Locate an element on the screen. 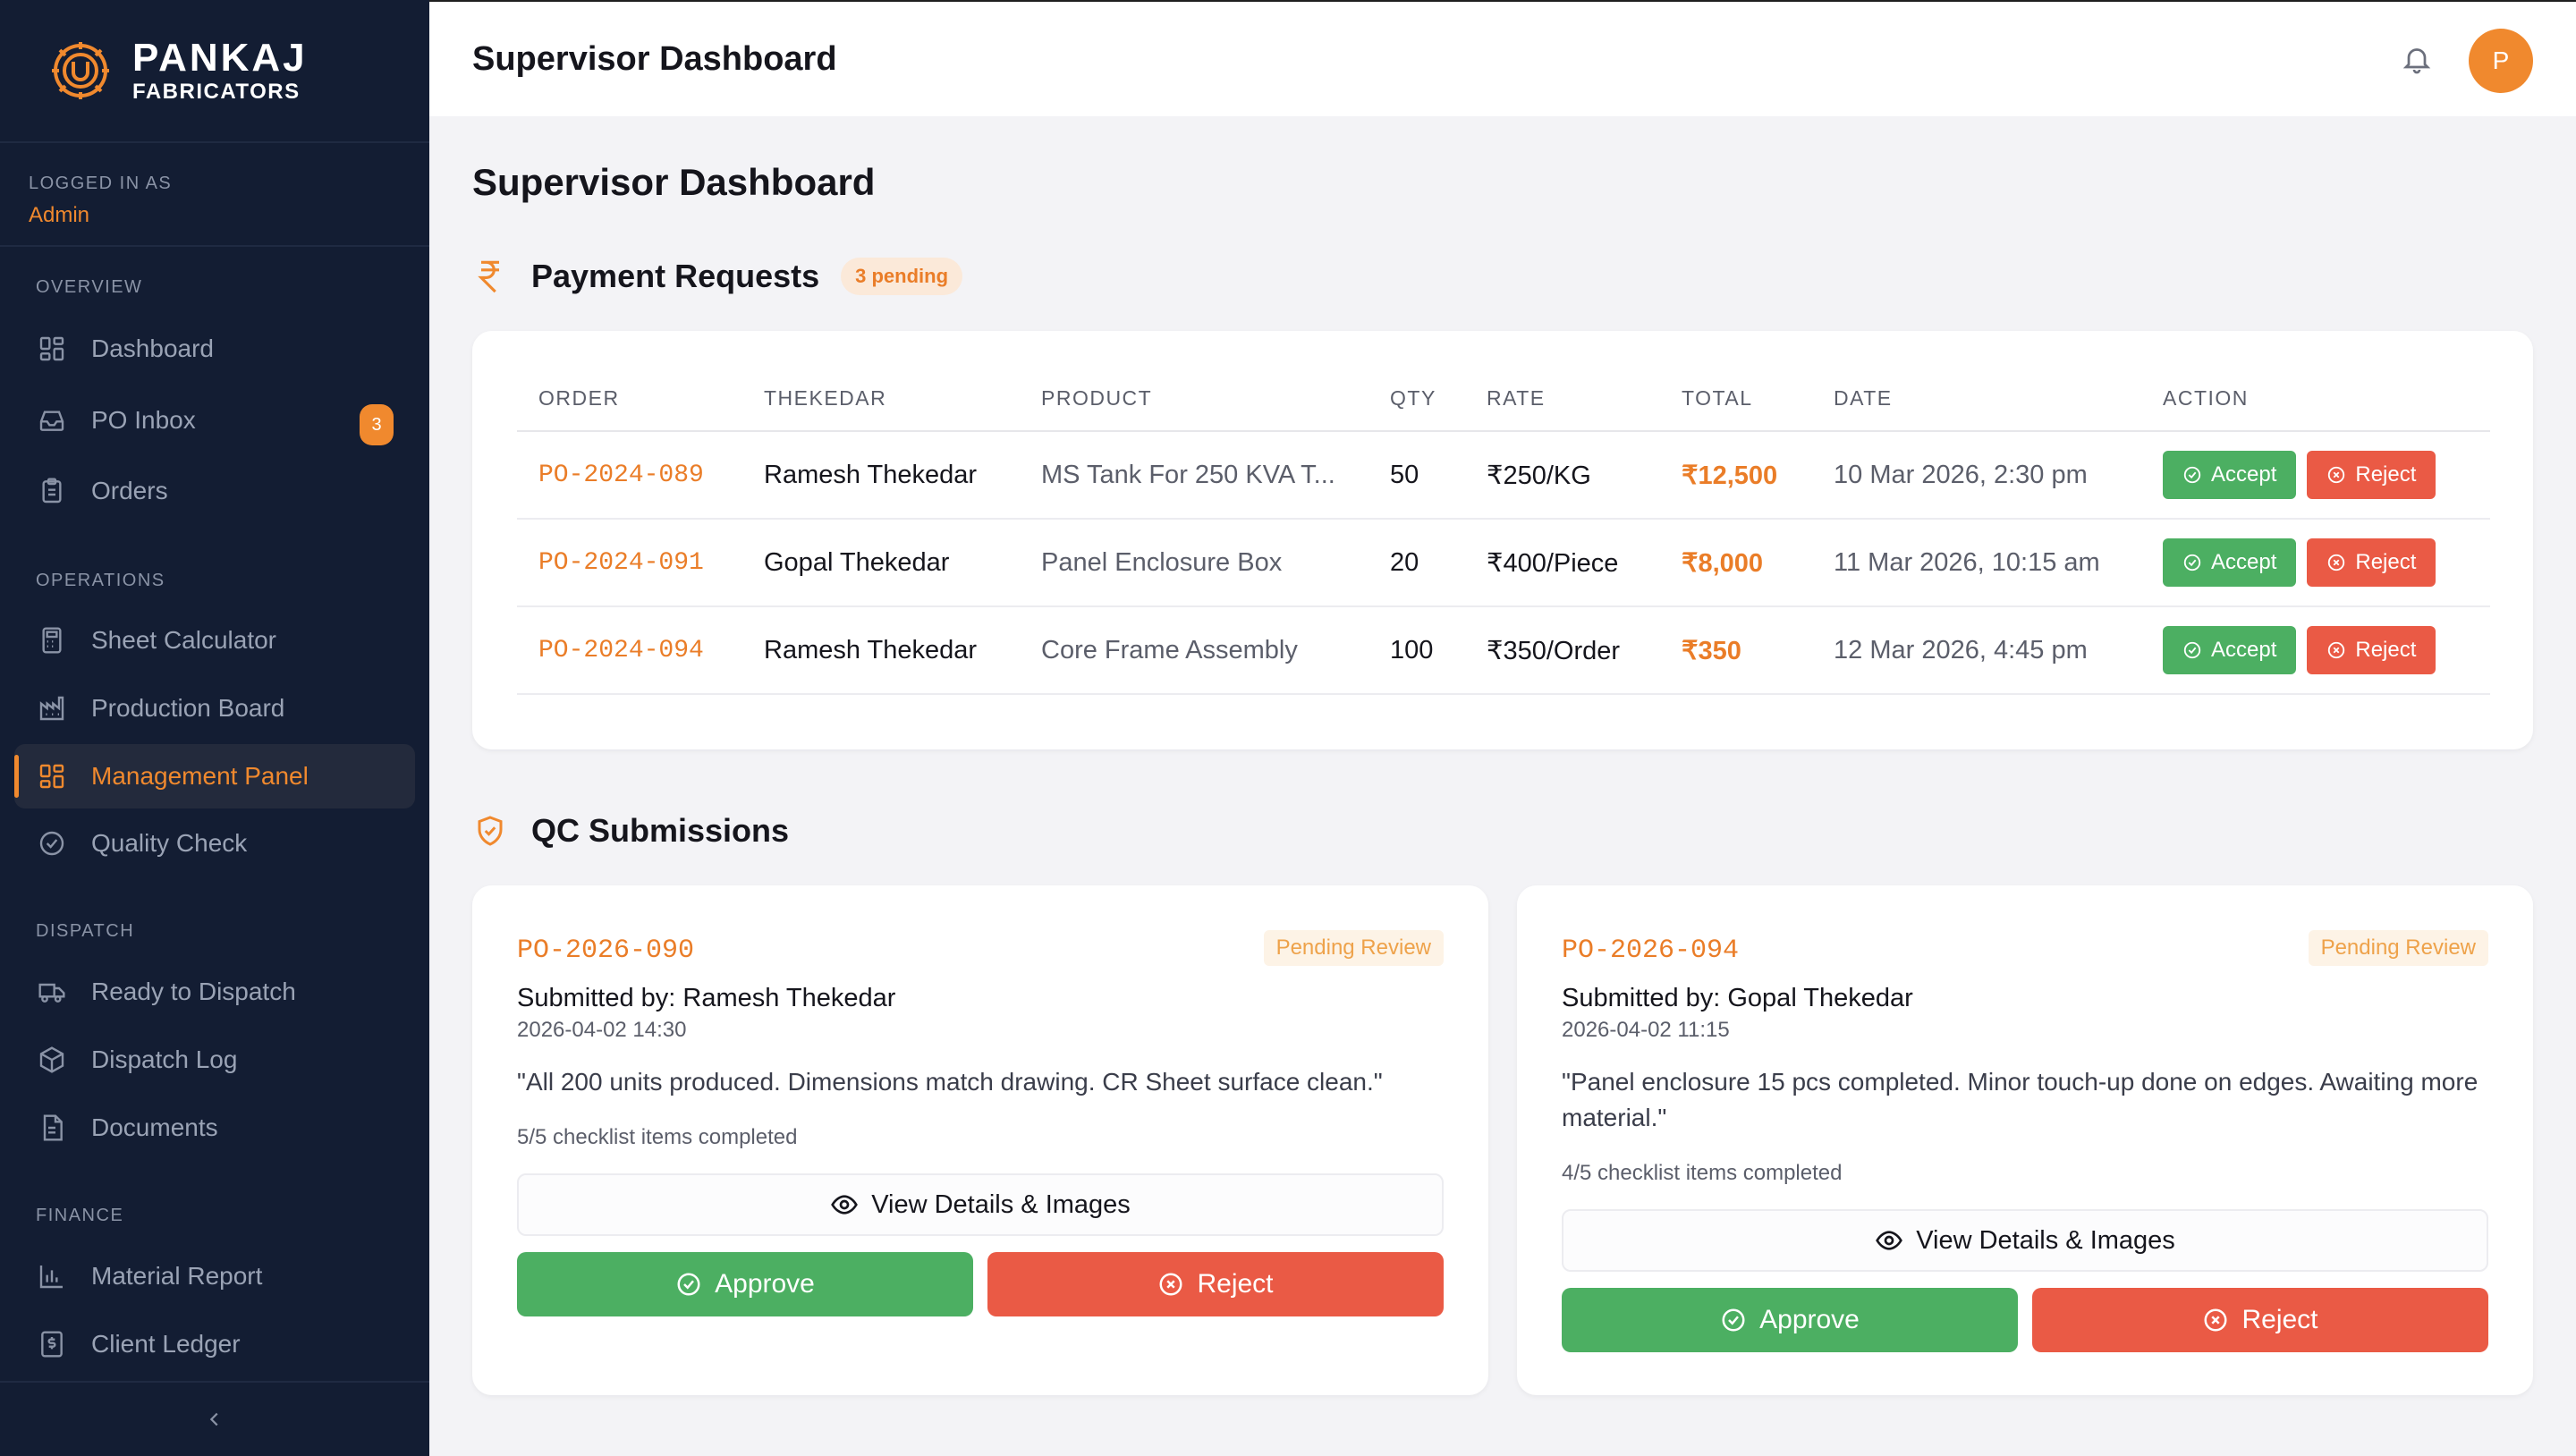 The image size is (2576, 1456). logged-in-user: Admin is located at coordinates (59, 215).